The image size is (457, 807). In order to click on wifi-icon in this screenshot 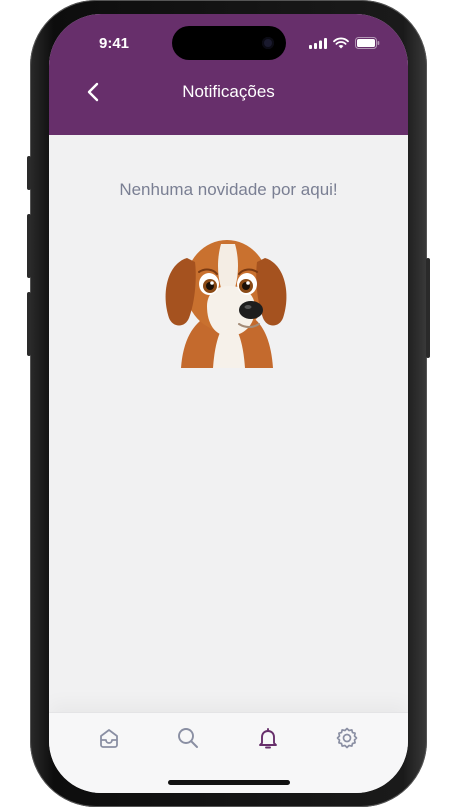, I will do `click(341, 43)`.